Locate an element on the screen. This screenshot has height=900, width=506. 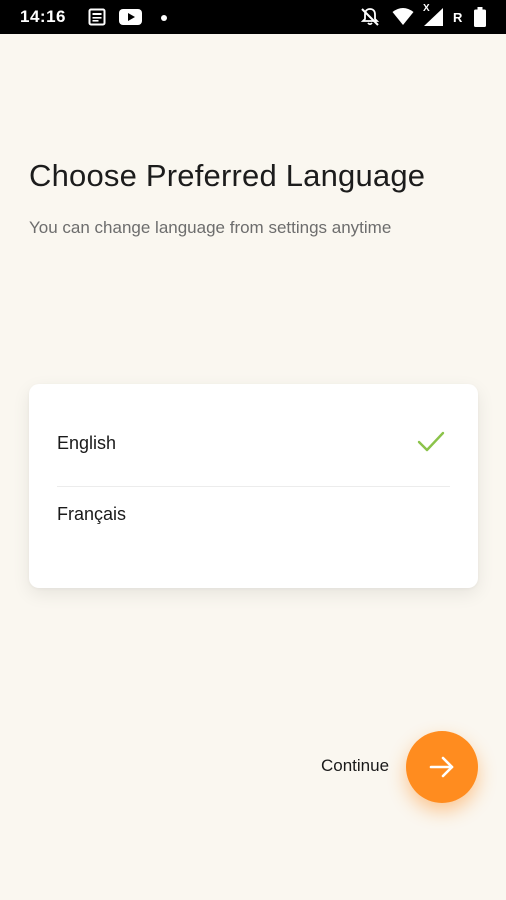
checkmark-icon is located at coordinates (431, 442).